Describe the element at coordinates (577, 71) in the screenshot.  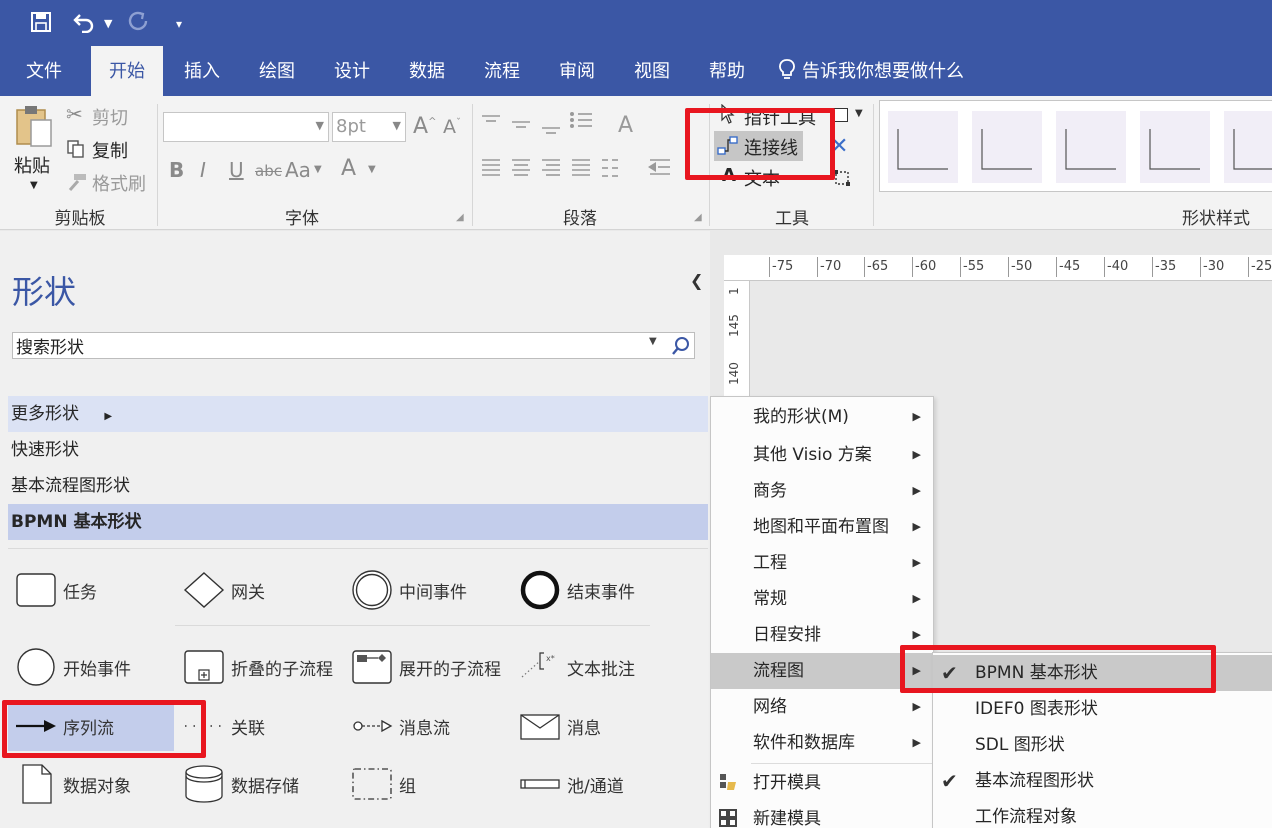
I see `tab-review: 审阅` at that location.